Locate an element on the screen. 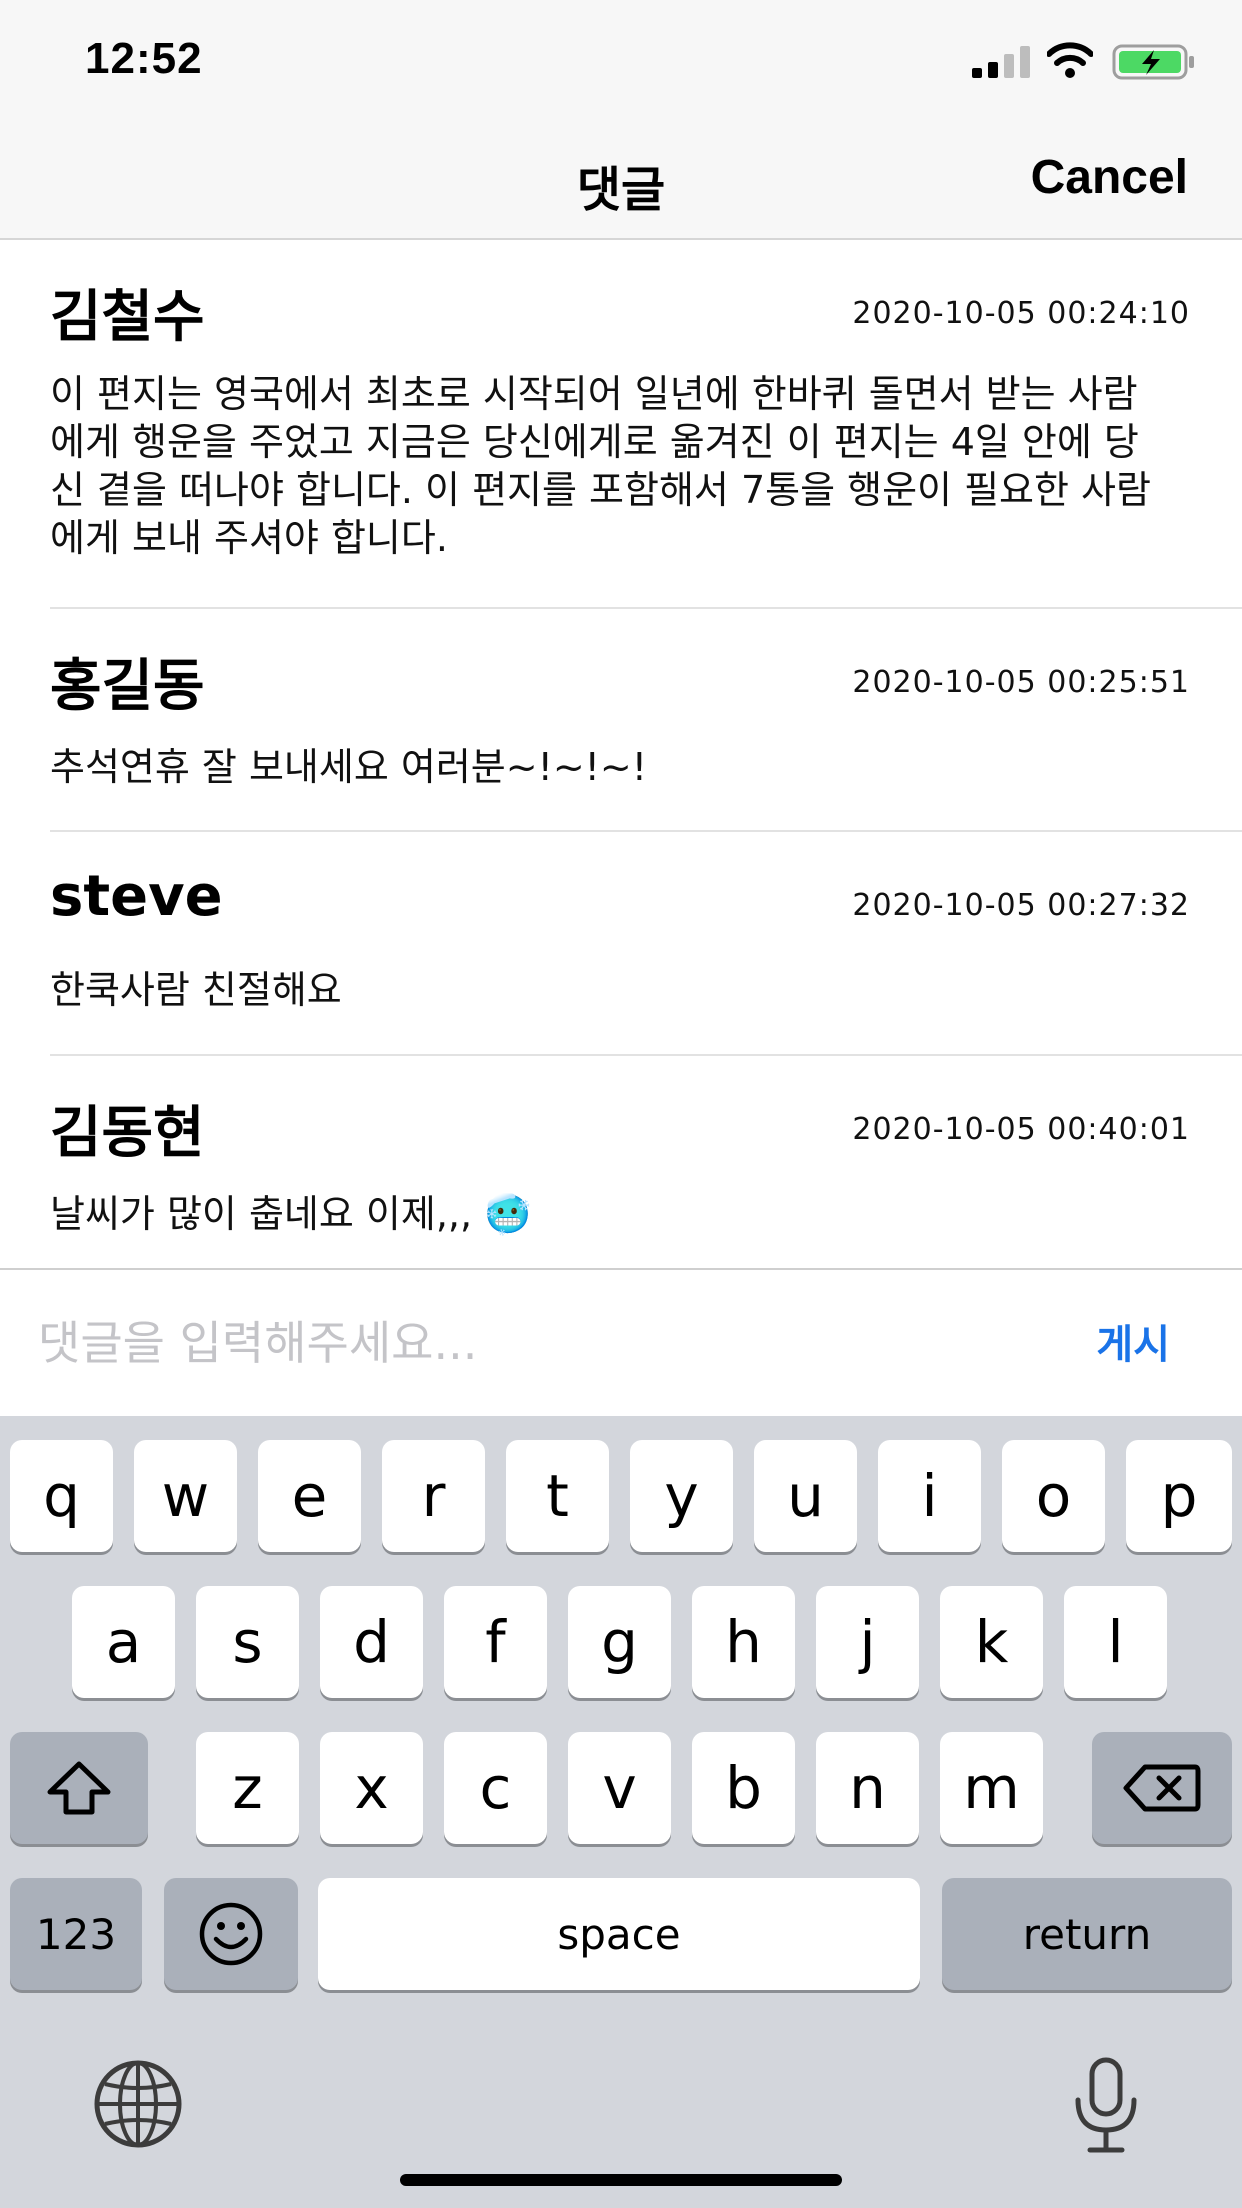 This screenshot has width=1242, height=2208. return-key: return is located at coordinates (1087, 1934).